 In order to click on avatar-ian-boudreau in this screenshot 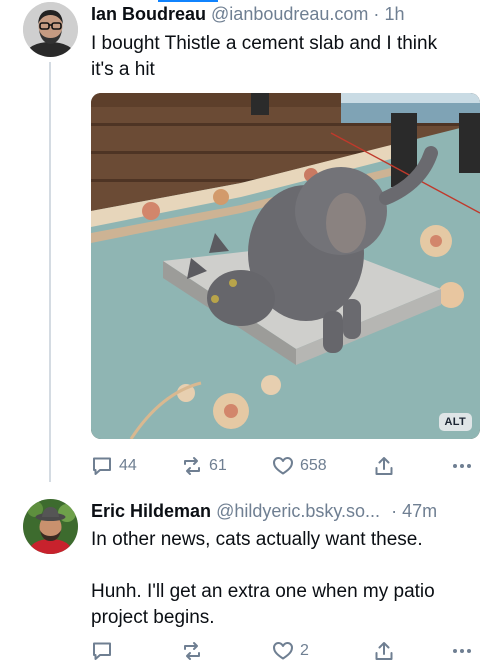, I will do `click(50, 29)`.